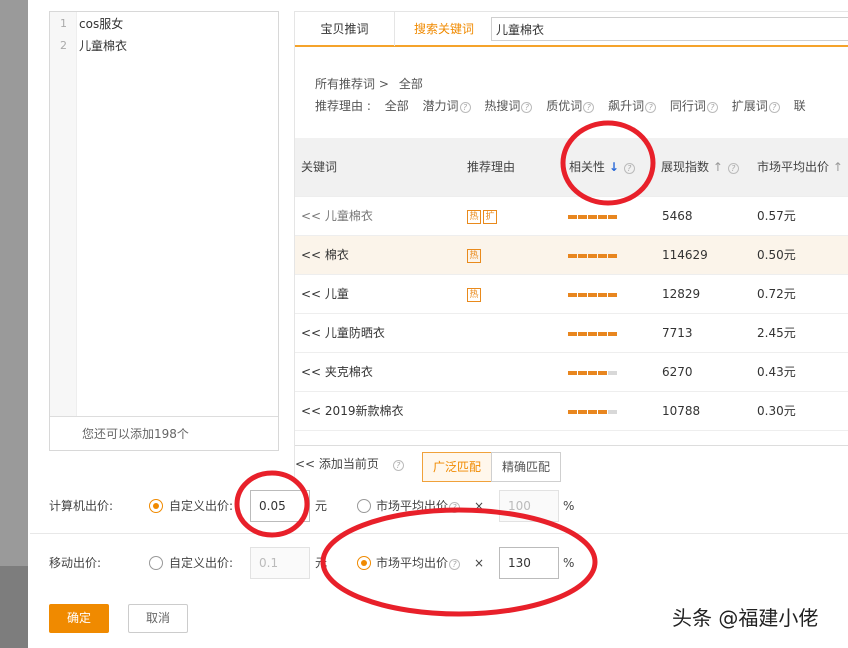 Image resolution: width=848 pixels, height=648 pixels. Describe the element at coordinates (364, 563) in the screenshot. I see `mobile-market-radio` at that location.